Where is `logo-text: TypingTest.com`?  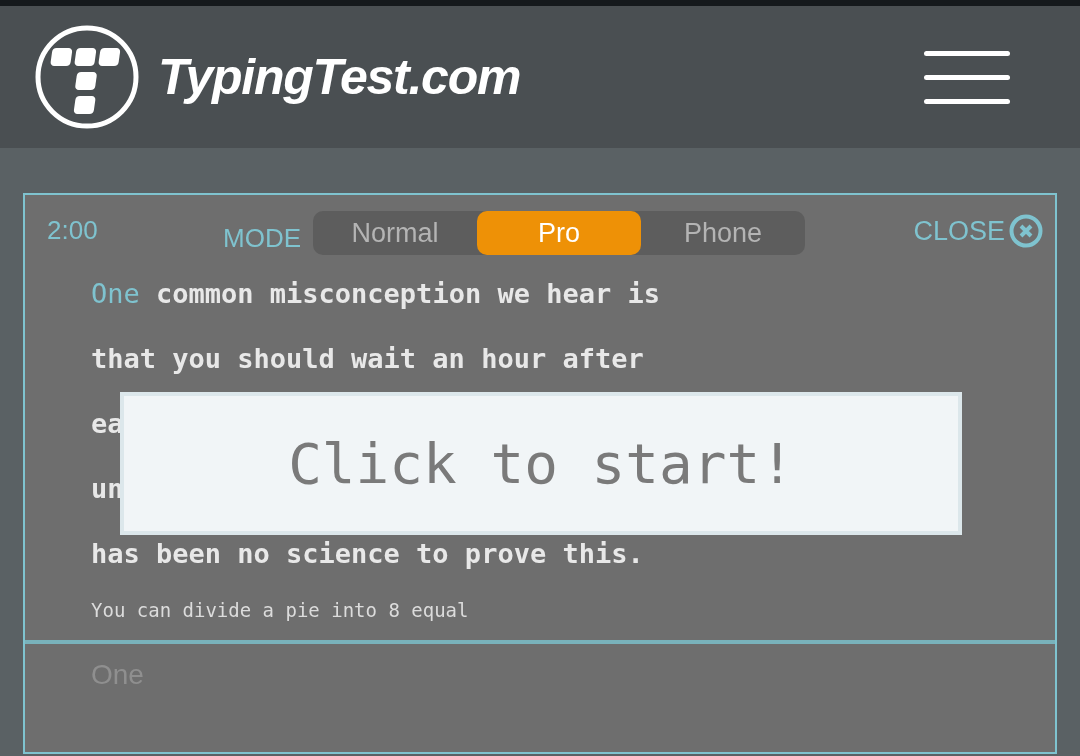
logo-text: TypingTest.com is located at coordinates (339, 77).